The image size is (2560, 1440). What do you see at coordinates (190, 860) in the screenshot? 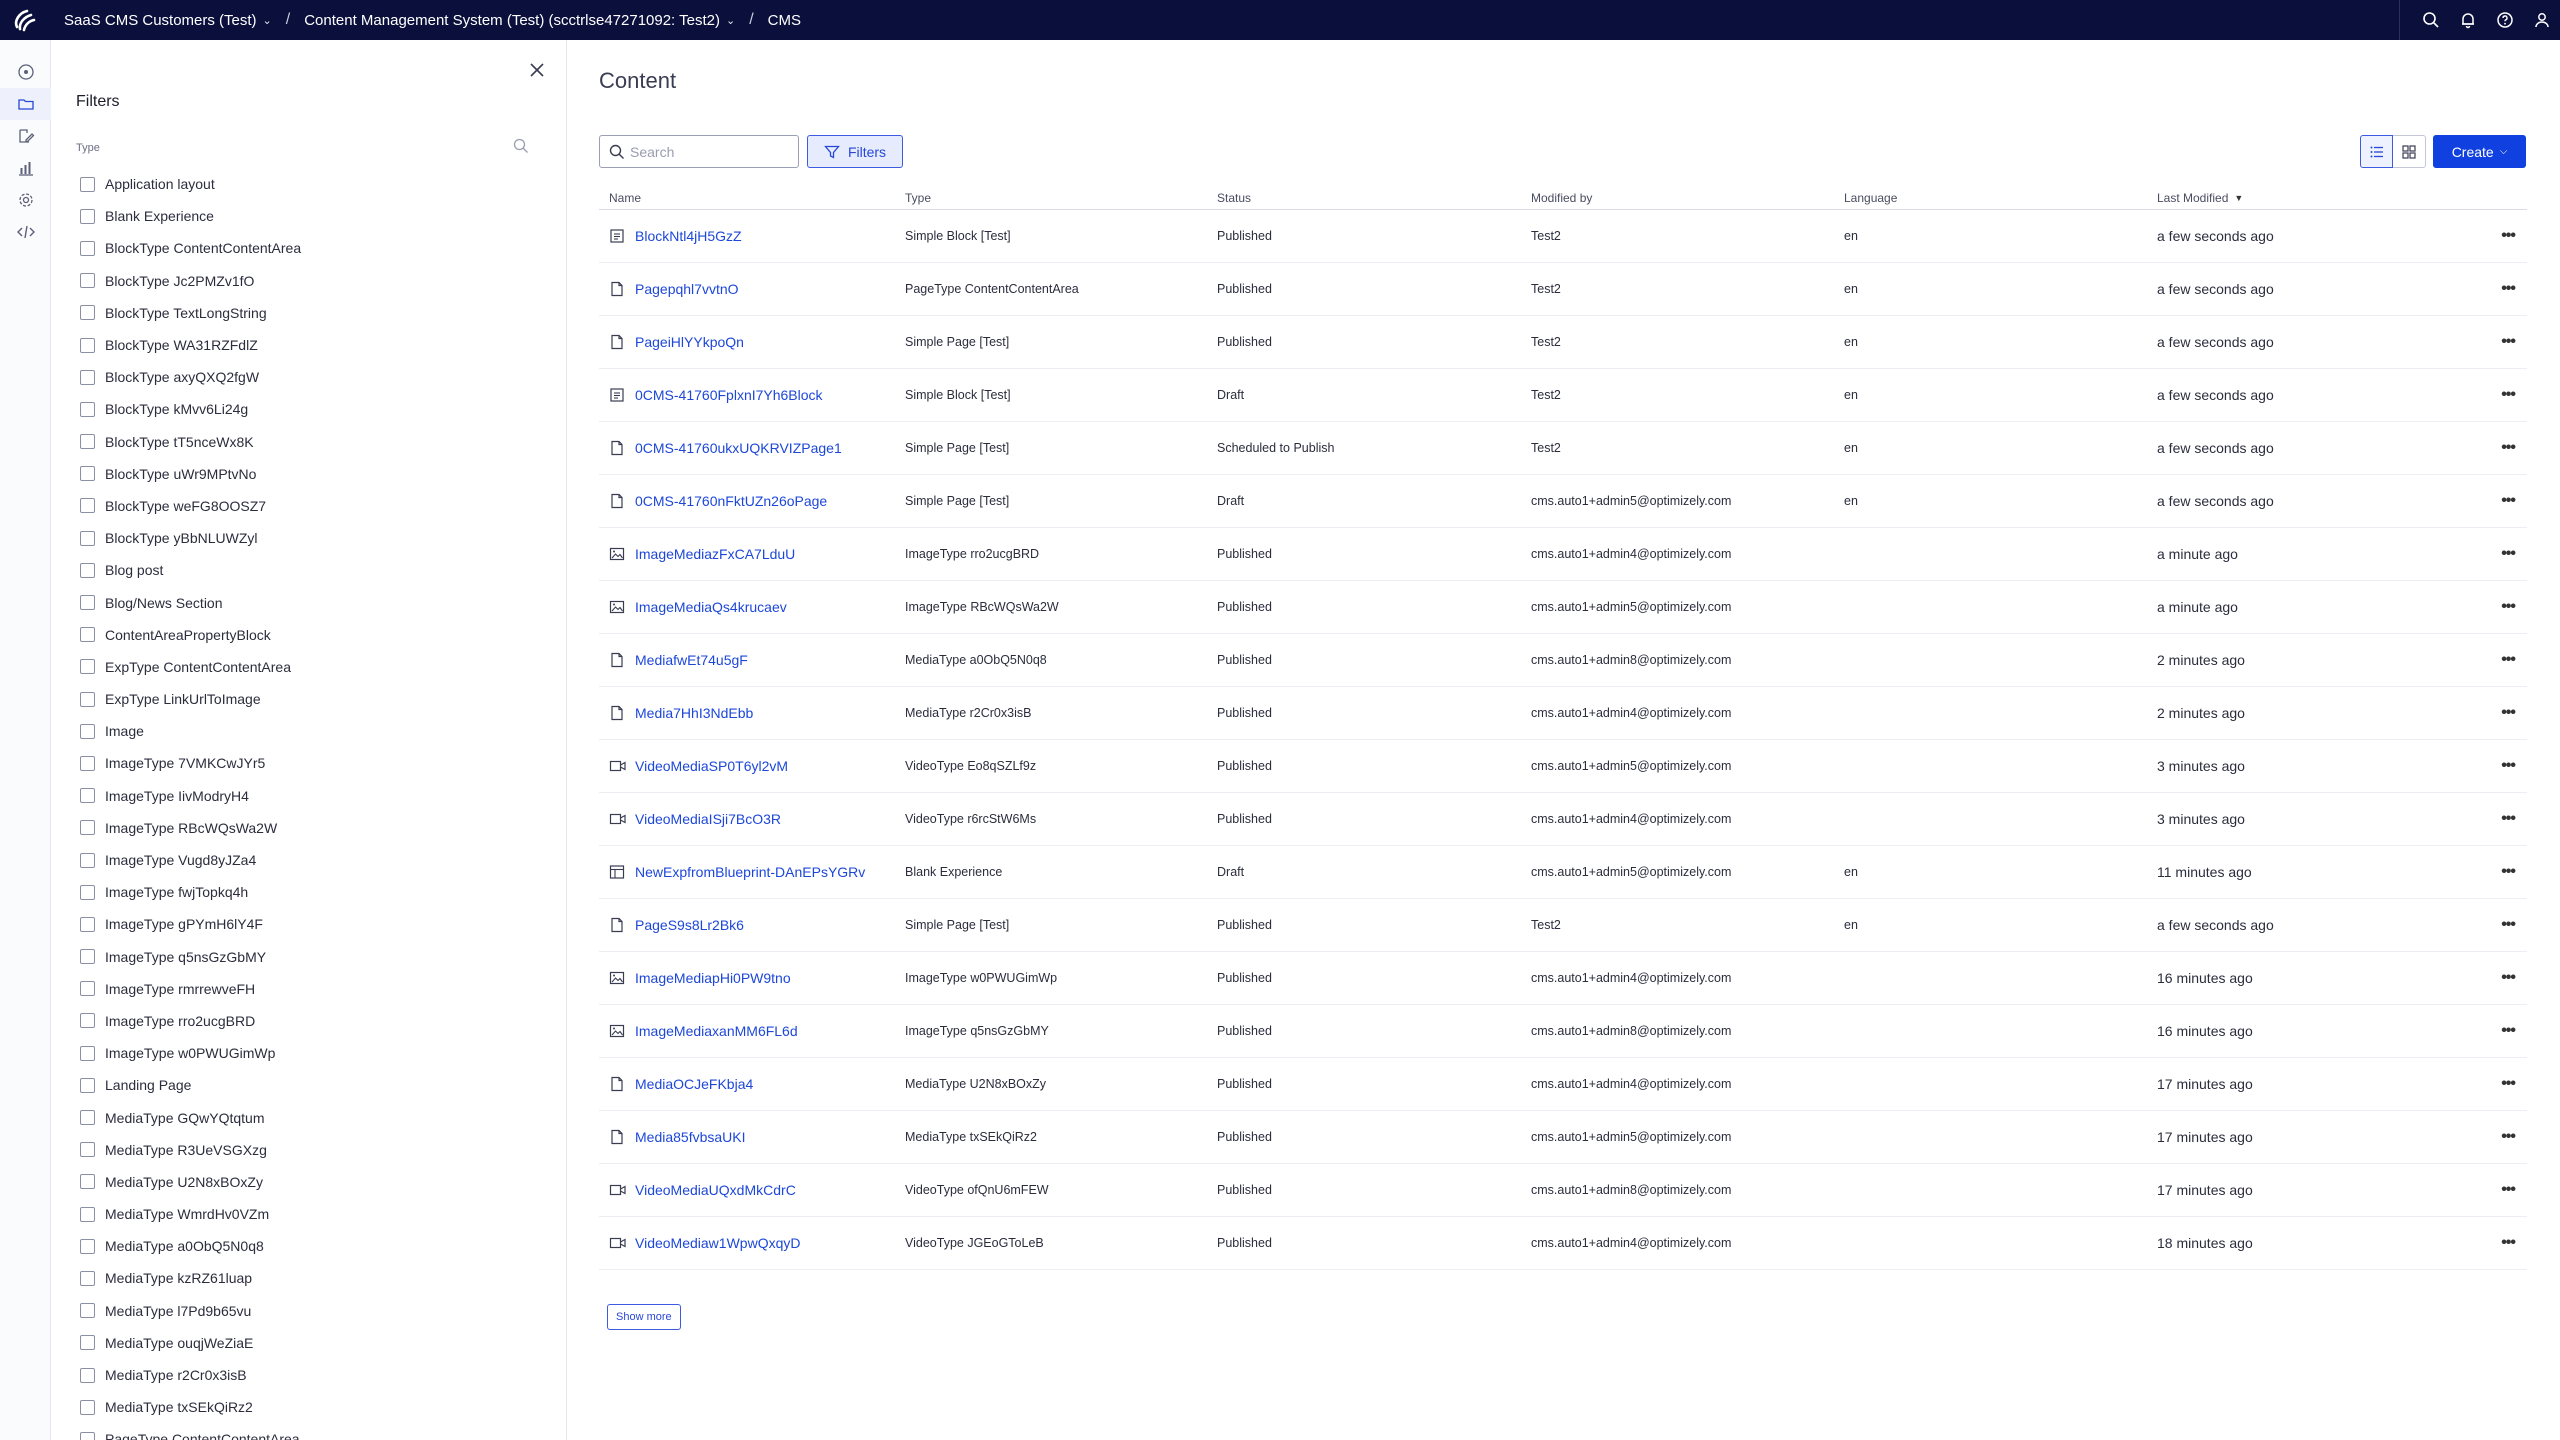
I see `type-filter-option: ImageType Vugd8yJZa4` at bounding box center [190, 860].